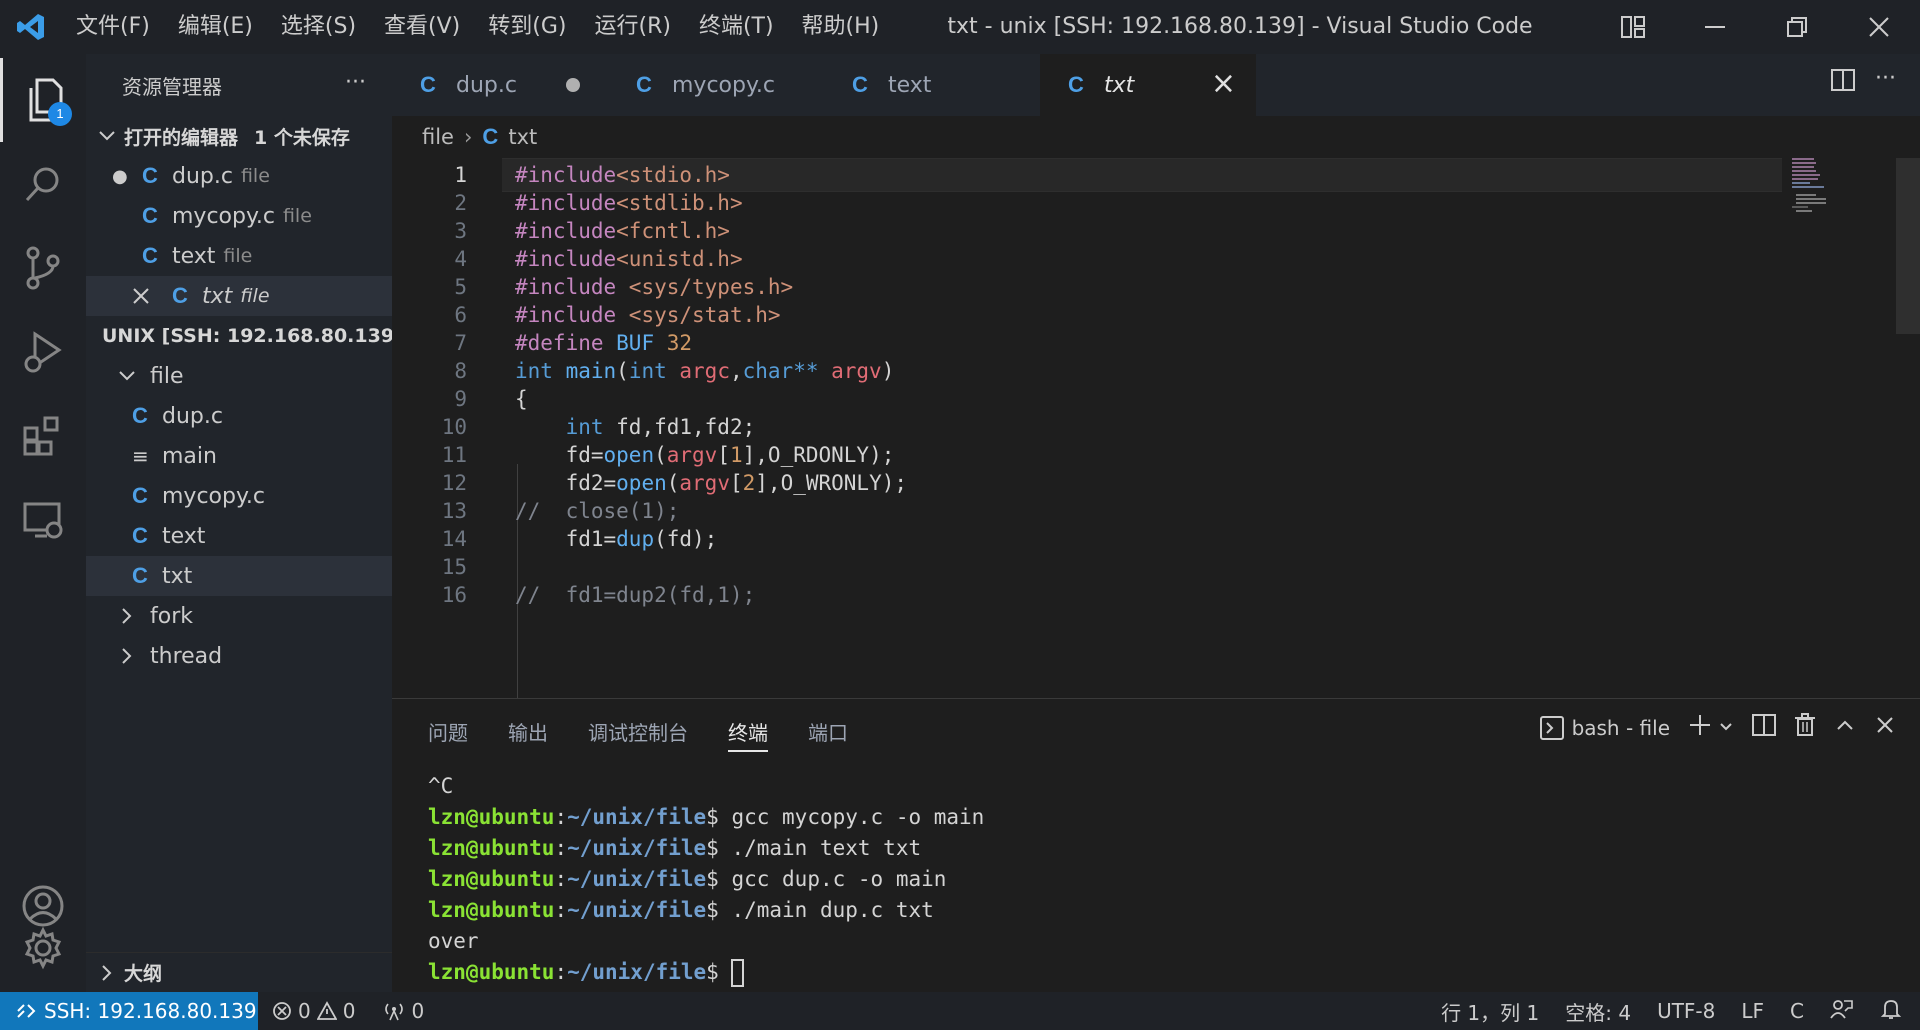 Image resolution: width=1920 pixels, height=1030 pixels. I want to click on open-editor-item: C text file, so click(239, 256).